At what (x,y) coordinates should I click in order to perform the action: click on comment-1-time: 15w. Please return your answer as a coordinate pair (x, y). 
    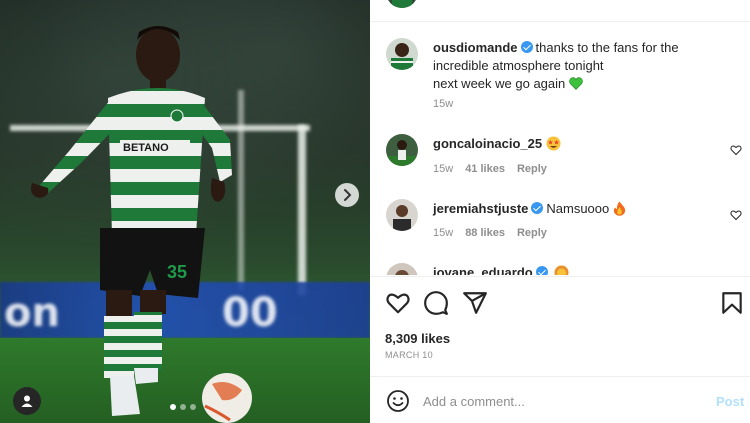
    Looking at the image, I should click on (443, 169).